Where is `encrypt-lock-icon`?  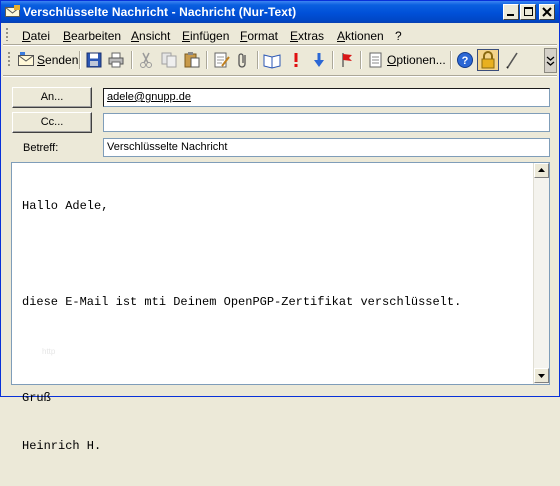 encrypt-lock-icon is located at coordinates (488, 60).